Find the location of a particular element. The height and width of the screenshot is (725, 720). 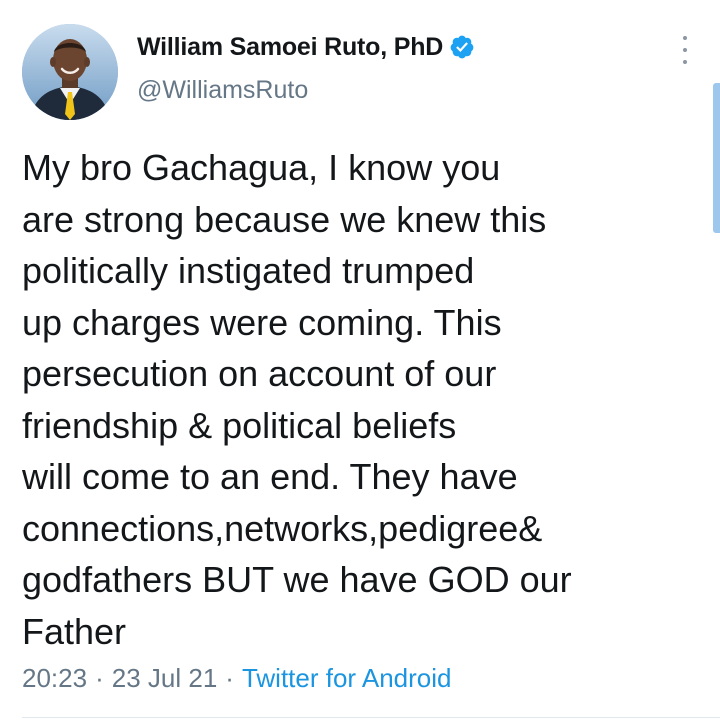

author-handle: @WilliamsRuto is located at coordinates (222, 90).